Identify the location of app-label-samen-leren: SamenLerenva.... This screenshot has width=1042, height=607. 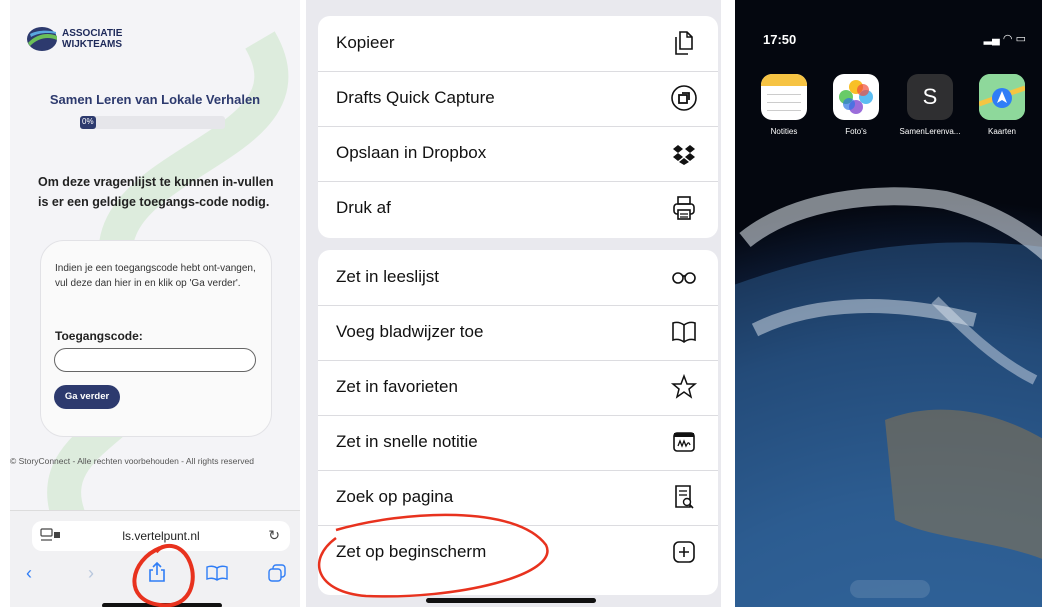
(930, 131).